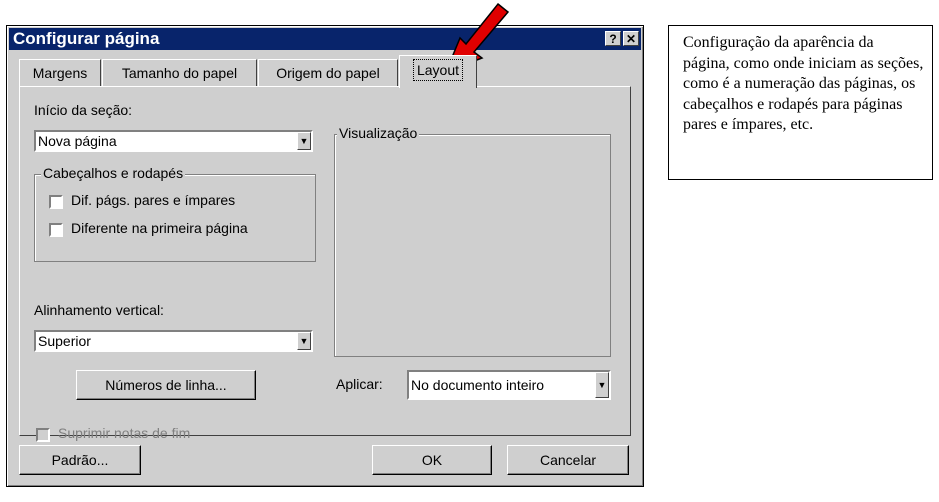 The width and height of the screenshot is (939, 502). What do you see at coordinates (173, 341) in the screenshot?
I see `vertical-align-select: Superior ▼` at bounding box center [173, 341].